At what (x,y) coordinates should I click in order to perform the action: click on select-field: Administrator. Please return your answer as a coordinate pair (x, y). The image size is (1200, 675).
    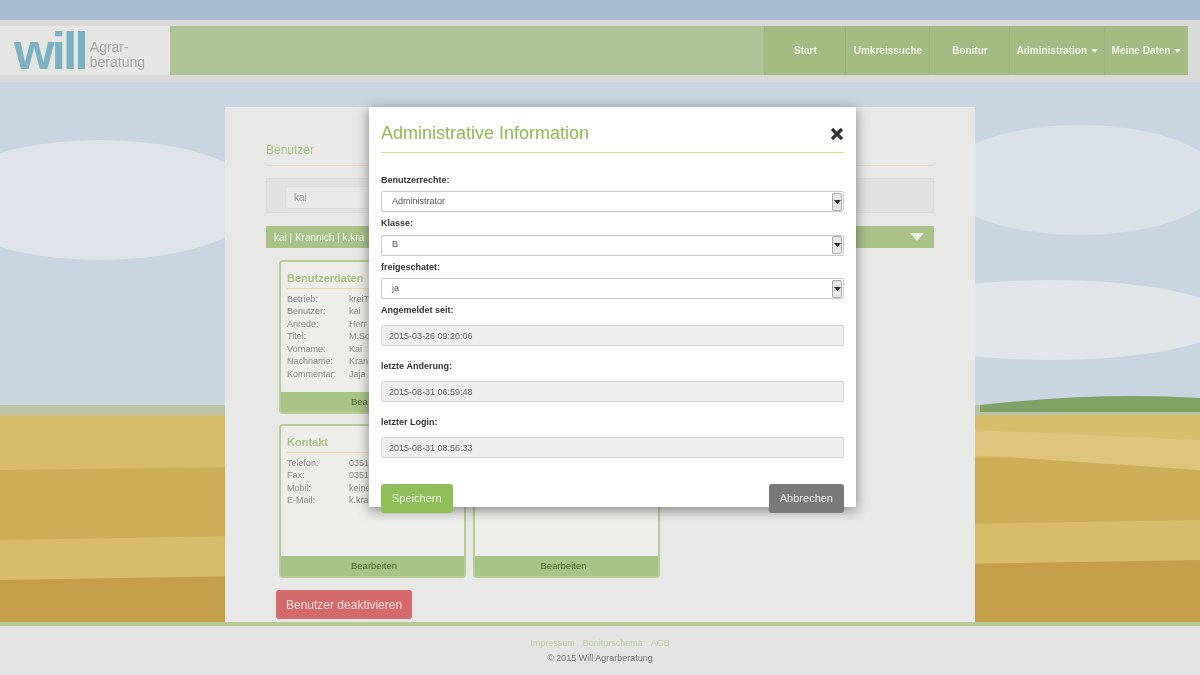
    Looking at the image, I should click on (612, 202).